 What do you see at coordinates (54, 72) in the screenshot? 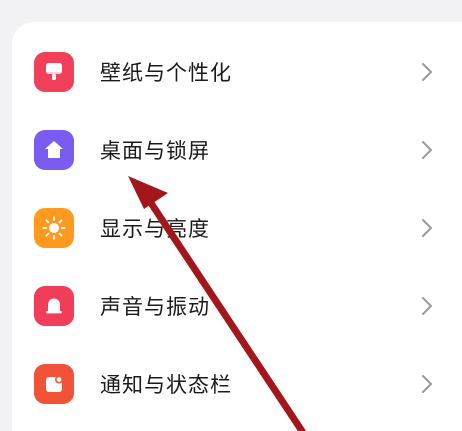
I see `wallpaper-icon` at bounding box center [54, 72].